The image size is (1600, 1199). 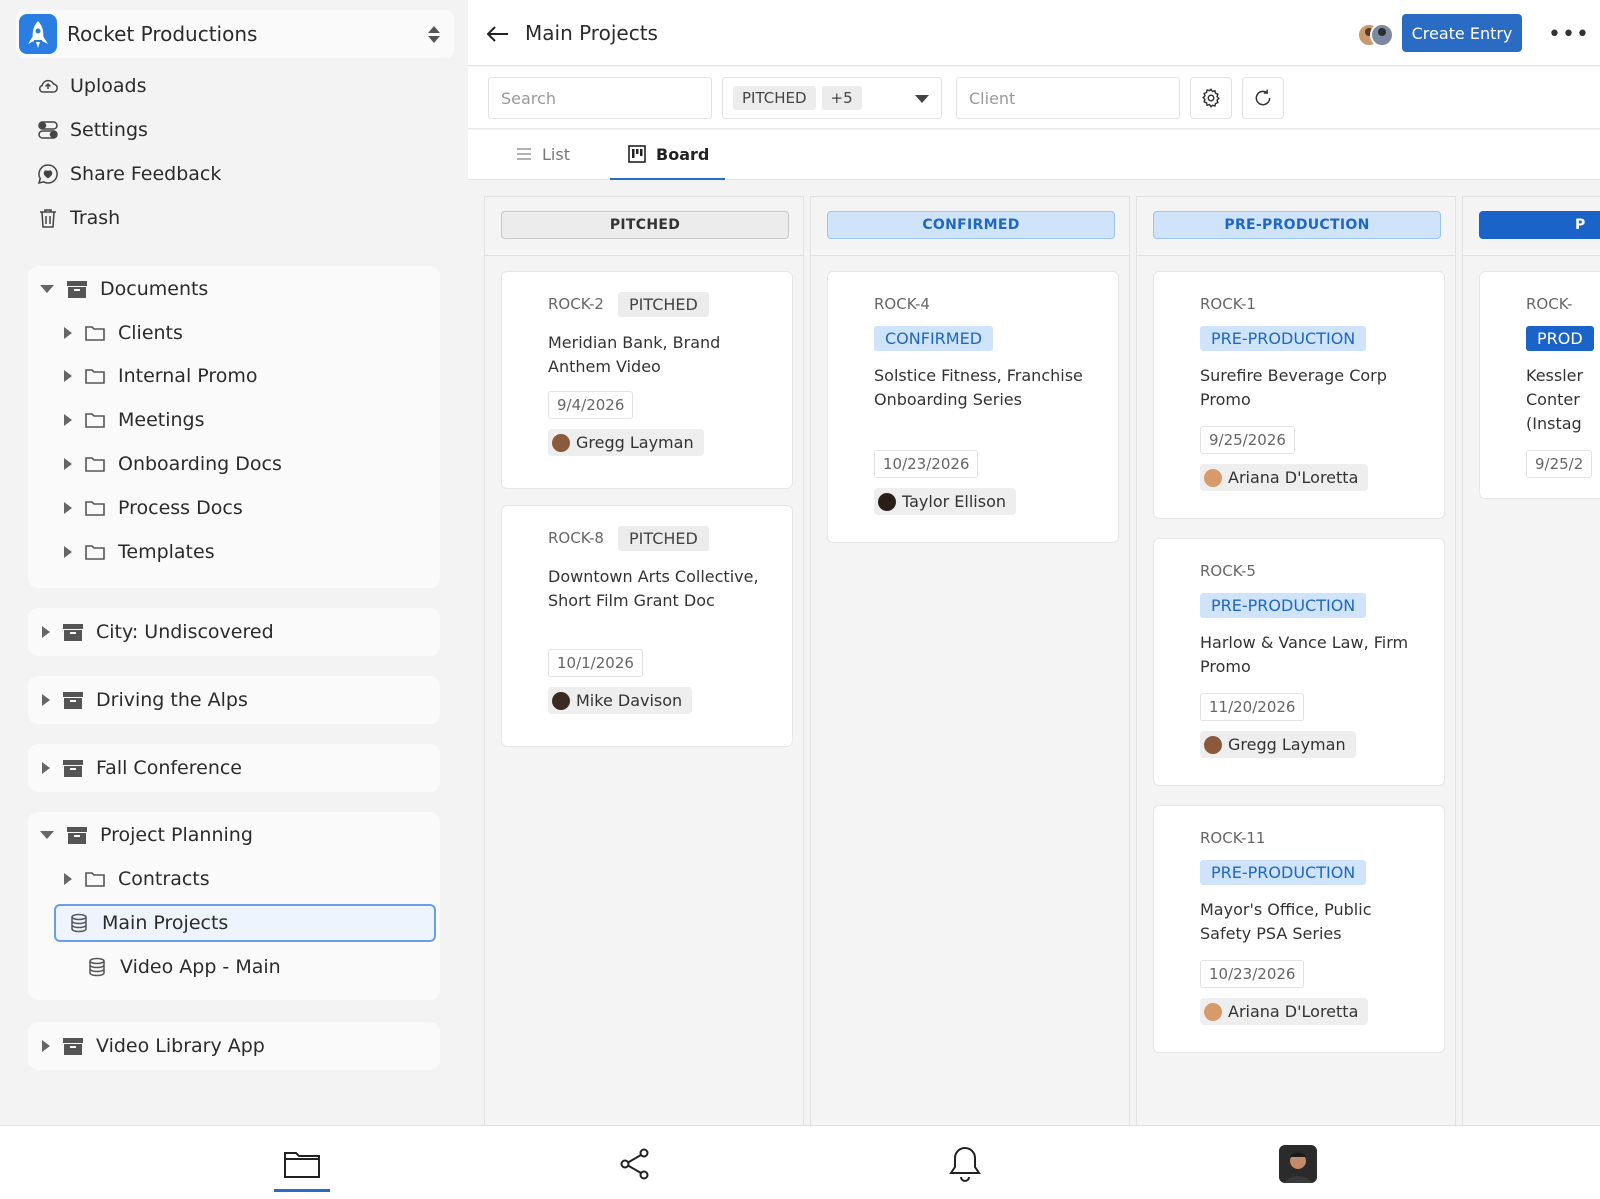 I want to click on bell-icon, so click(x=965, y=1164).